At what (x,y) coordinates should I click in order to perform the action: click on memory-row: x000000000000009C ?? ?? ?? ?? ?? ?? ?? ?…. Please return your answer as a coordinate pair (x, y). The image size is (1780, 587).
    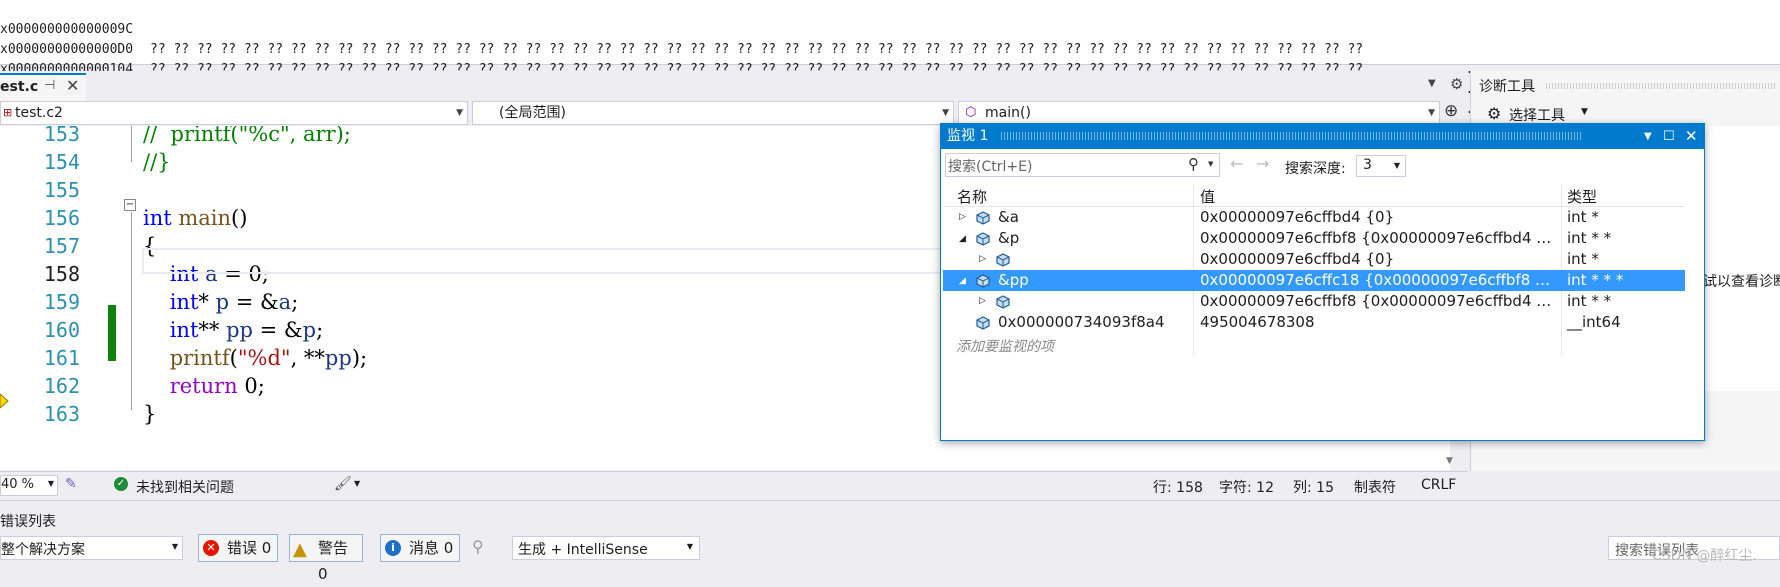
    Looking at the image, I should click on (890, 38).